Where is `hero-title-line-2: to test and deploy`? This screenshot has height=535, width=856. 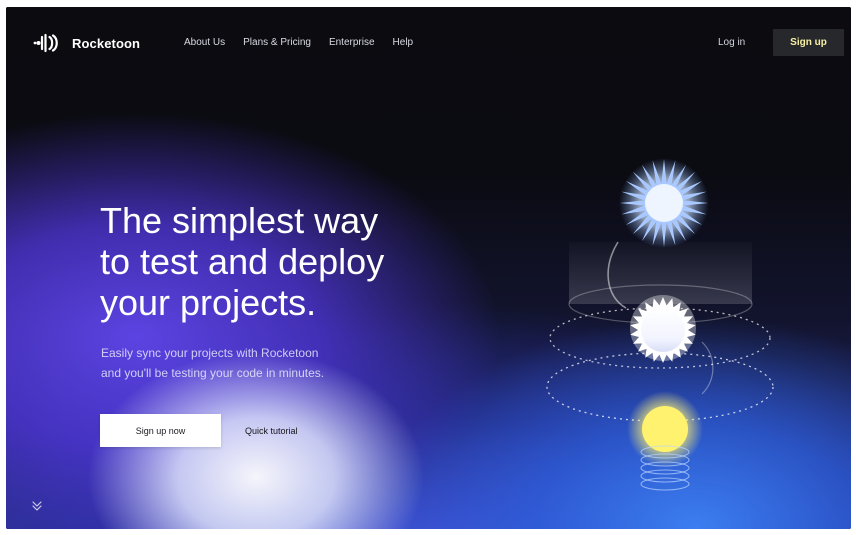 hero-title-line-2: to test and deploy is located at coordinates (242, 261).